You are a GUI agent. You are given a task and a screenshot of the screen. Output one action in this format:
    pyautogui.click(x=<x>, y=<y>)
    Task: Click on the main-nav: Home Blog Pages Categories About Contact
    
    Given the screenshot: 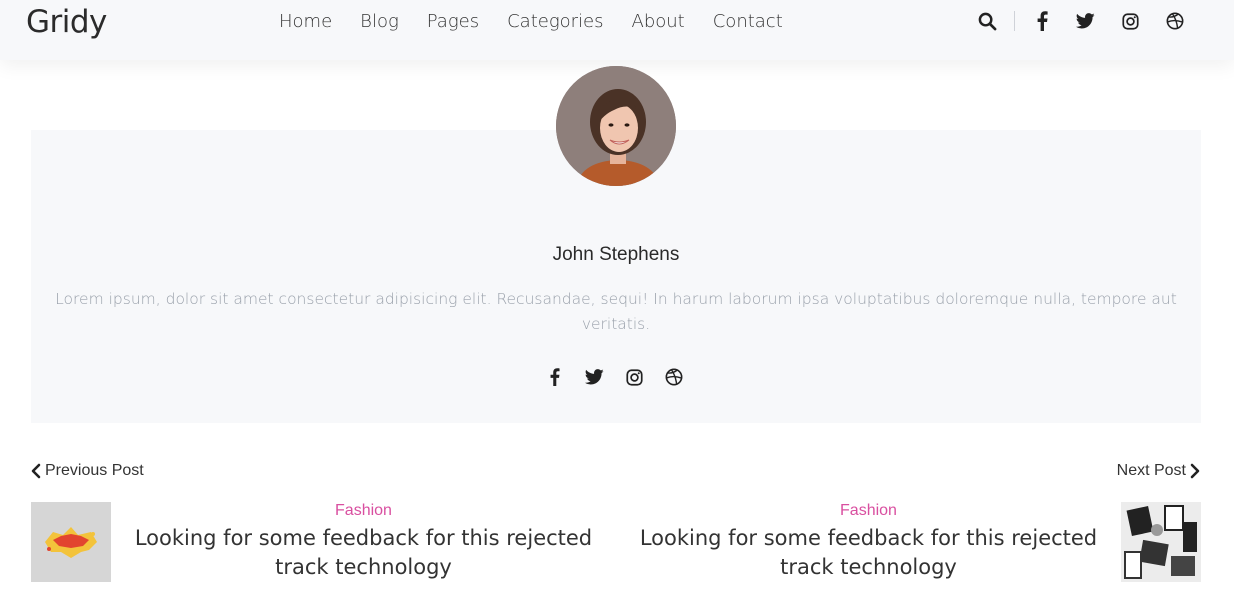 What is the action you would take?
    pyautogui.click(x=545, y=22)
    